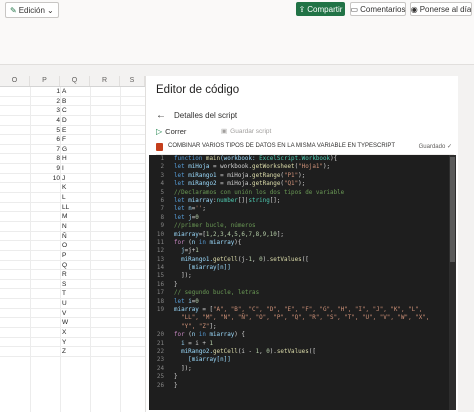 The height and width of the screenshot is (412, 474). I want to click on code-token: ];, so click(280, 234).